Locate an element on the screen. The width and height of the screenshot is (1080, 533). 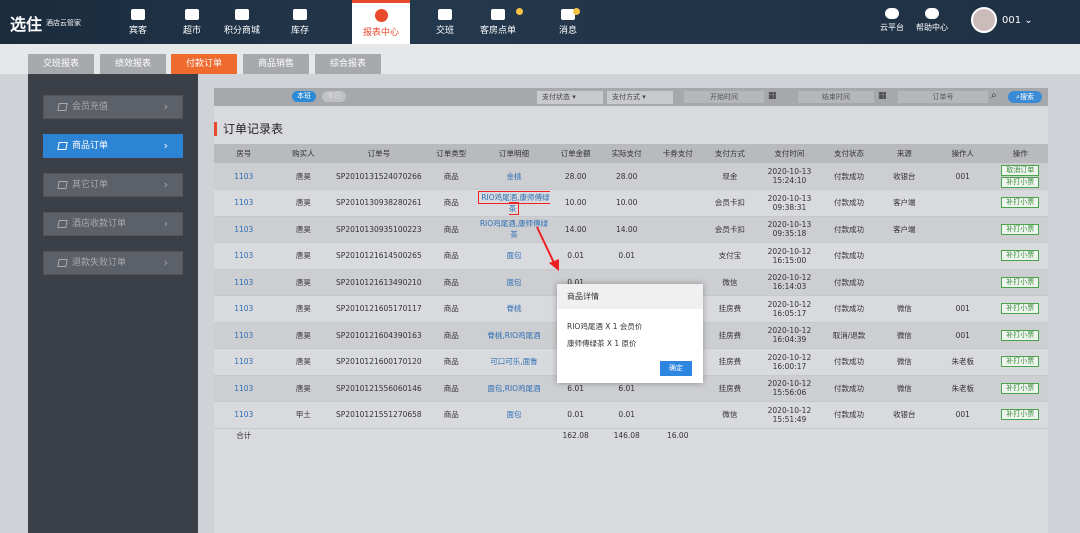
cell-4: 可口可乐,面鲁 is located at coordinates (514, 362).